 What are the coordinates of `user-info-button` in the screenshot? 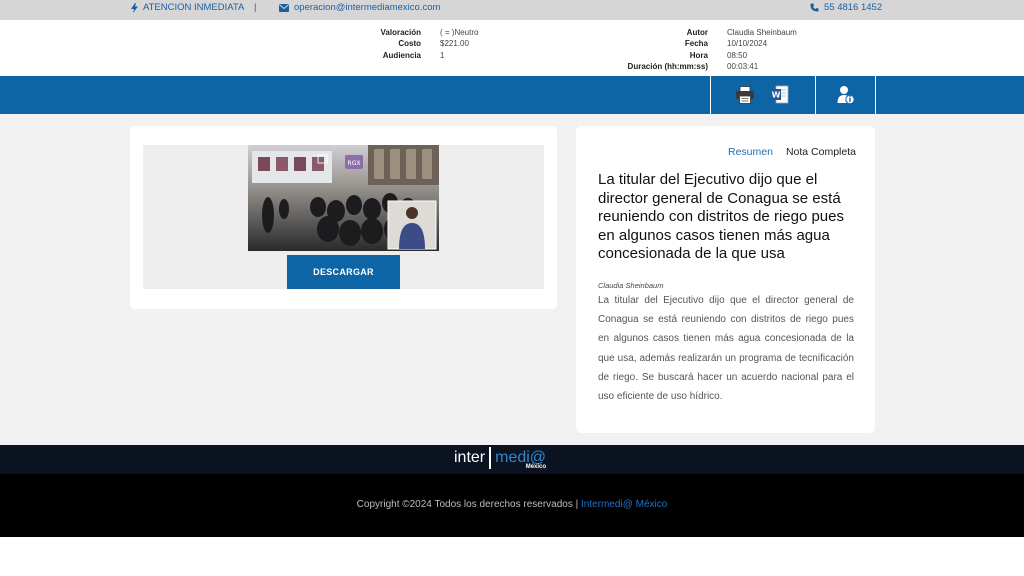 It's located at (846, 95).